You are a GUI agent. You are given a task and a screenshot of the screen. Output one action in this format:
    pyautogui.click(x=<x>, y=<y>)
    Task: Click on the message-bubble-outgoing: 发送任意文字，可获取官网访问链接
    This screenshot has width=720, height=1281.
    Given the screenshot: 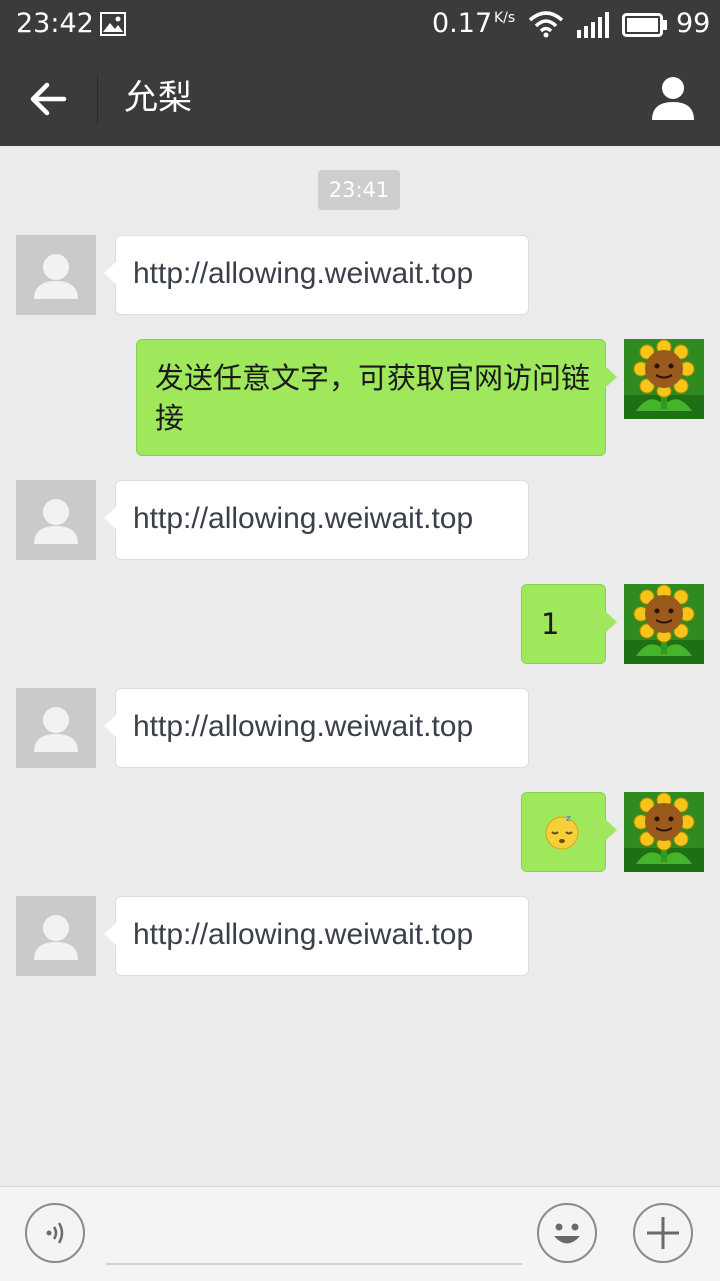 What is the action you would take?
    pyautogui.click(x=376, y=397)
    